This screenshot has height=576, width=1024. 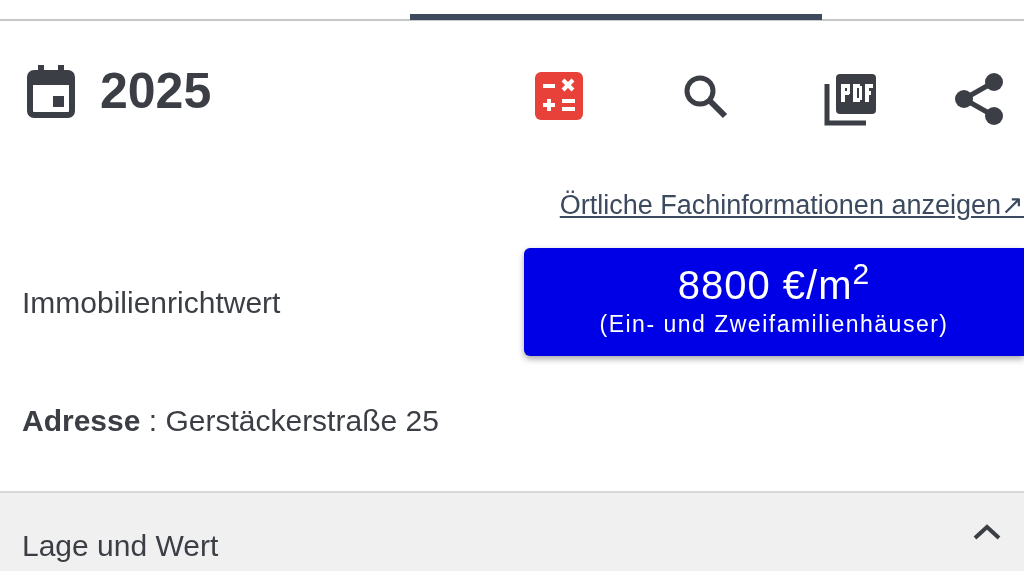 What do you see at coordinates (774, 284) in the screenshot?
I see `price-text: 8800 €/m$^{2}$` at bounding box center [774, 284].